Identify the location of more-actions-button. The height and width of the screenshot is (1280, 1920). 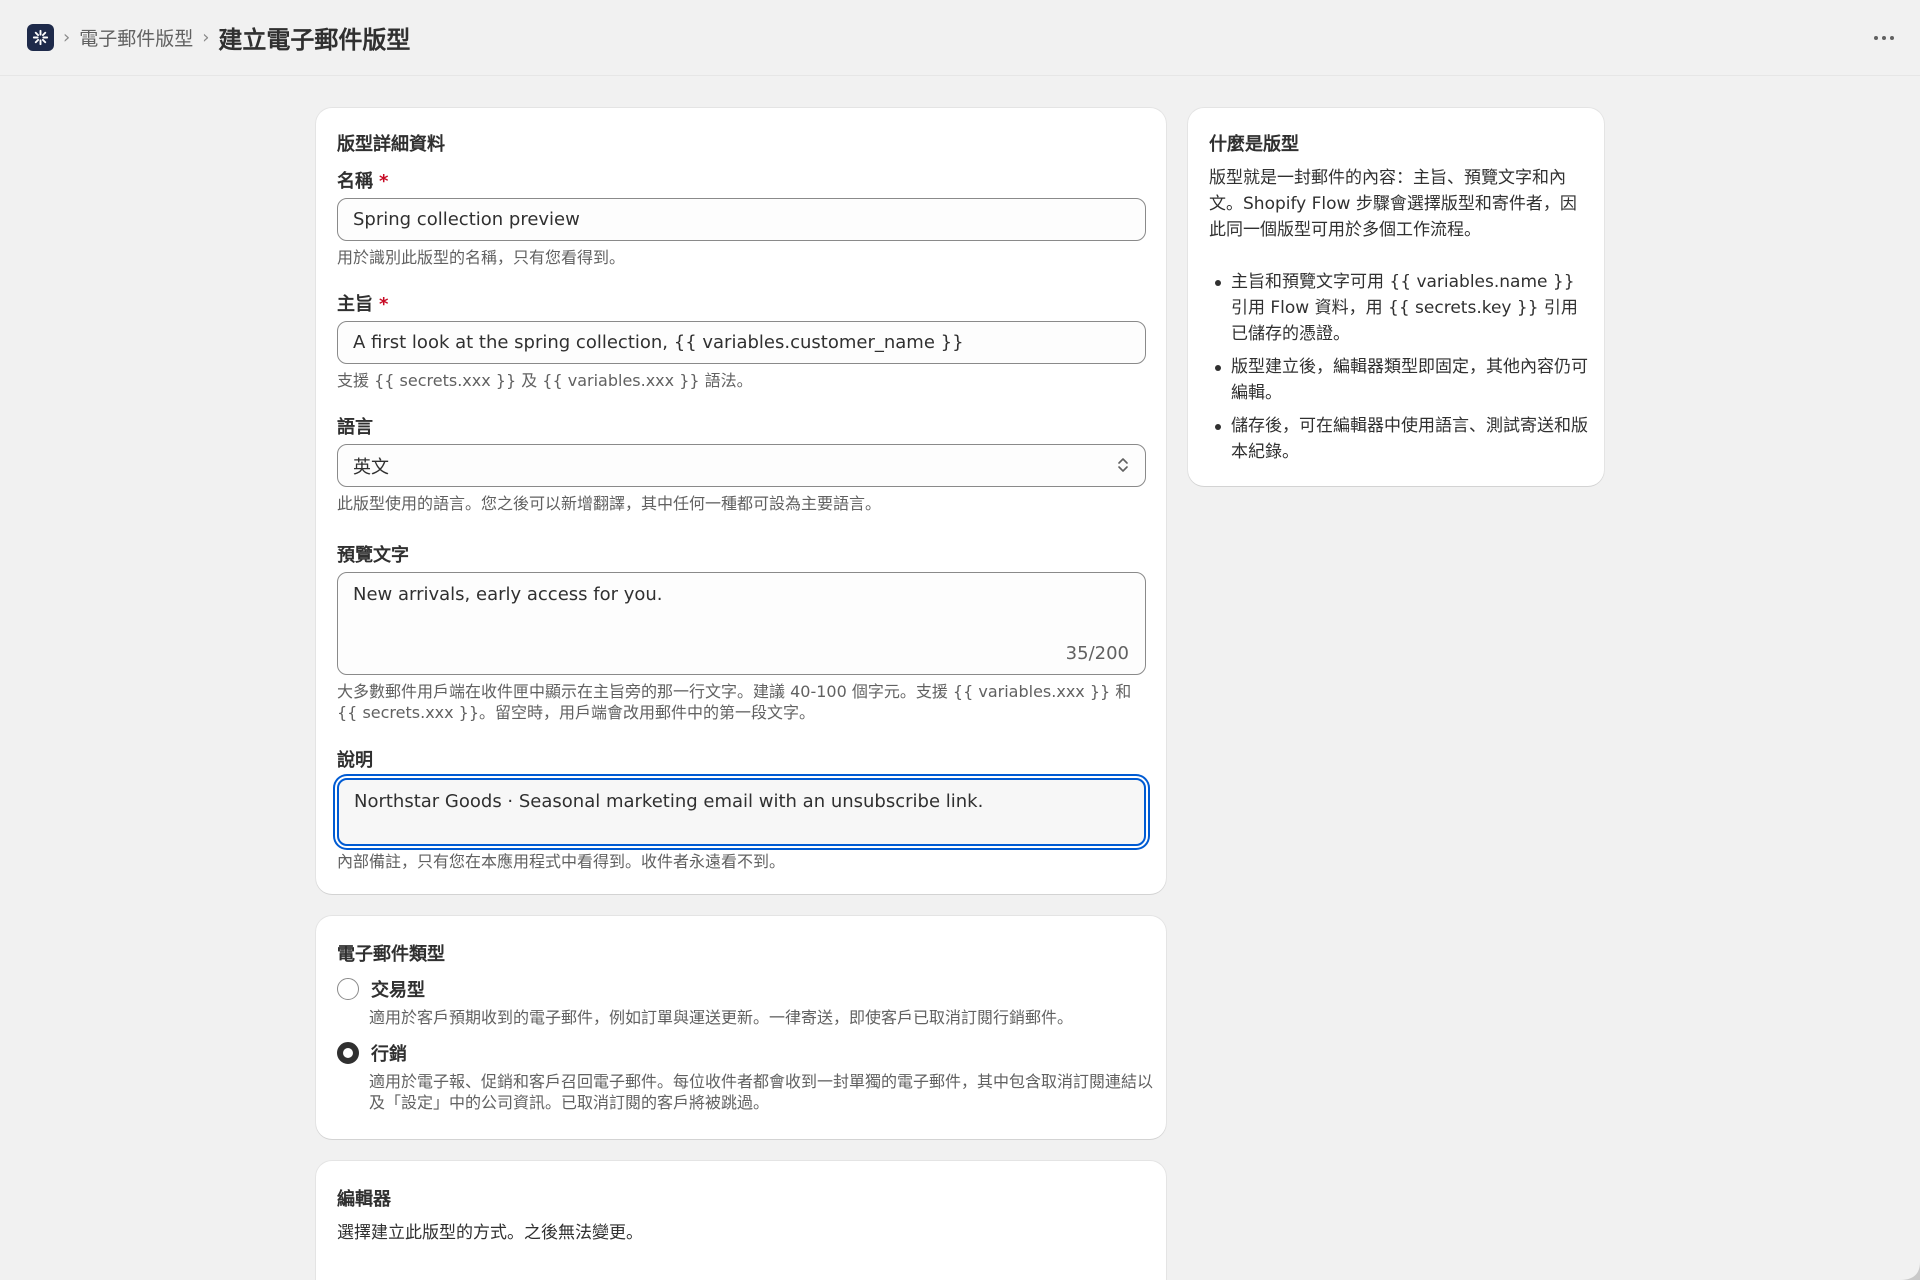
(1884, 38).